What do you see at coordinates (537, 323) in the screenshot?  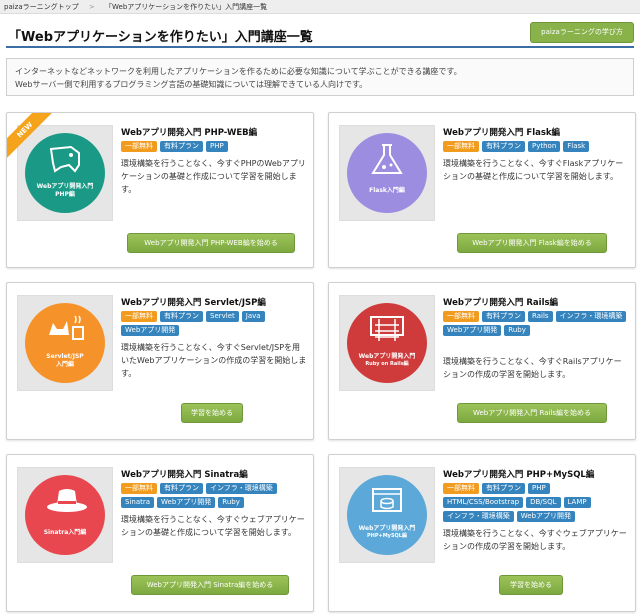 I see `tag-list: 一部無料 有料プラン Rails インフラ・環境構築 Webアプリ開発 Ruby` at bounding box center [537, 323].